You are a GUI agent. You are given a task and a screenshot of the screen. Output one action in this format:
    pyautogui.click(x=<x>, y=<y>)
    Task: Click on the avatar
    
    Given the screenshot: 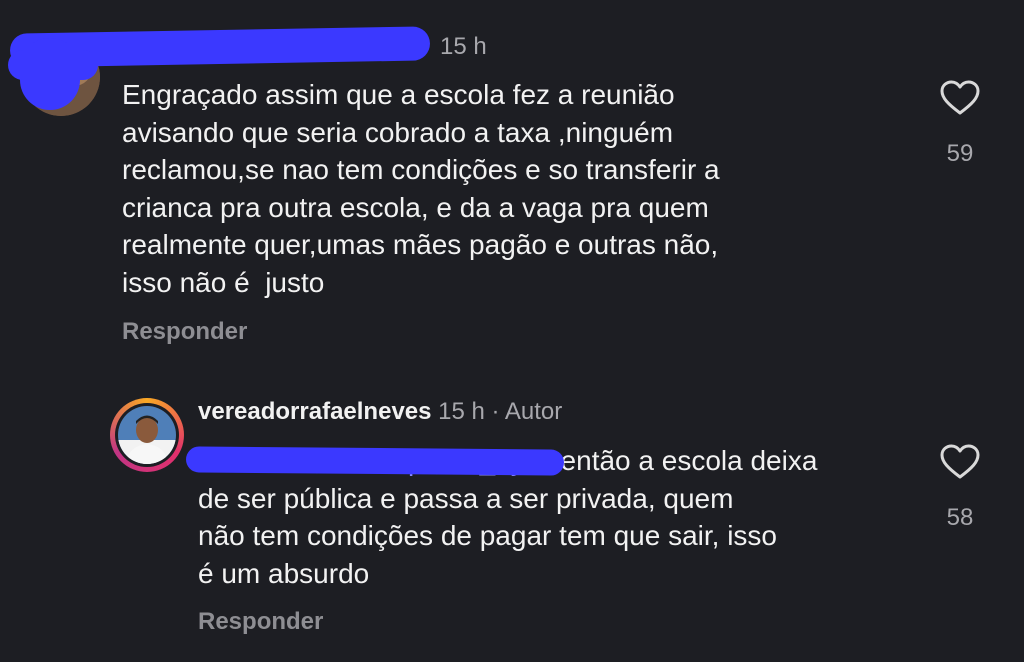 What is the action you would take?
    pyautogui.click(x=147, y=435)
    